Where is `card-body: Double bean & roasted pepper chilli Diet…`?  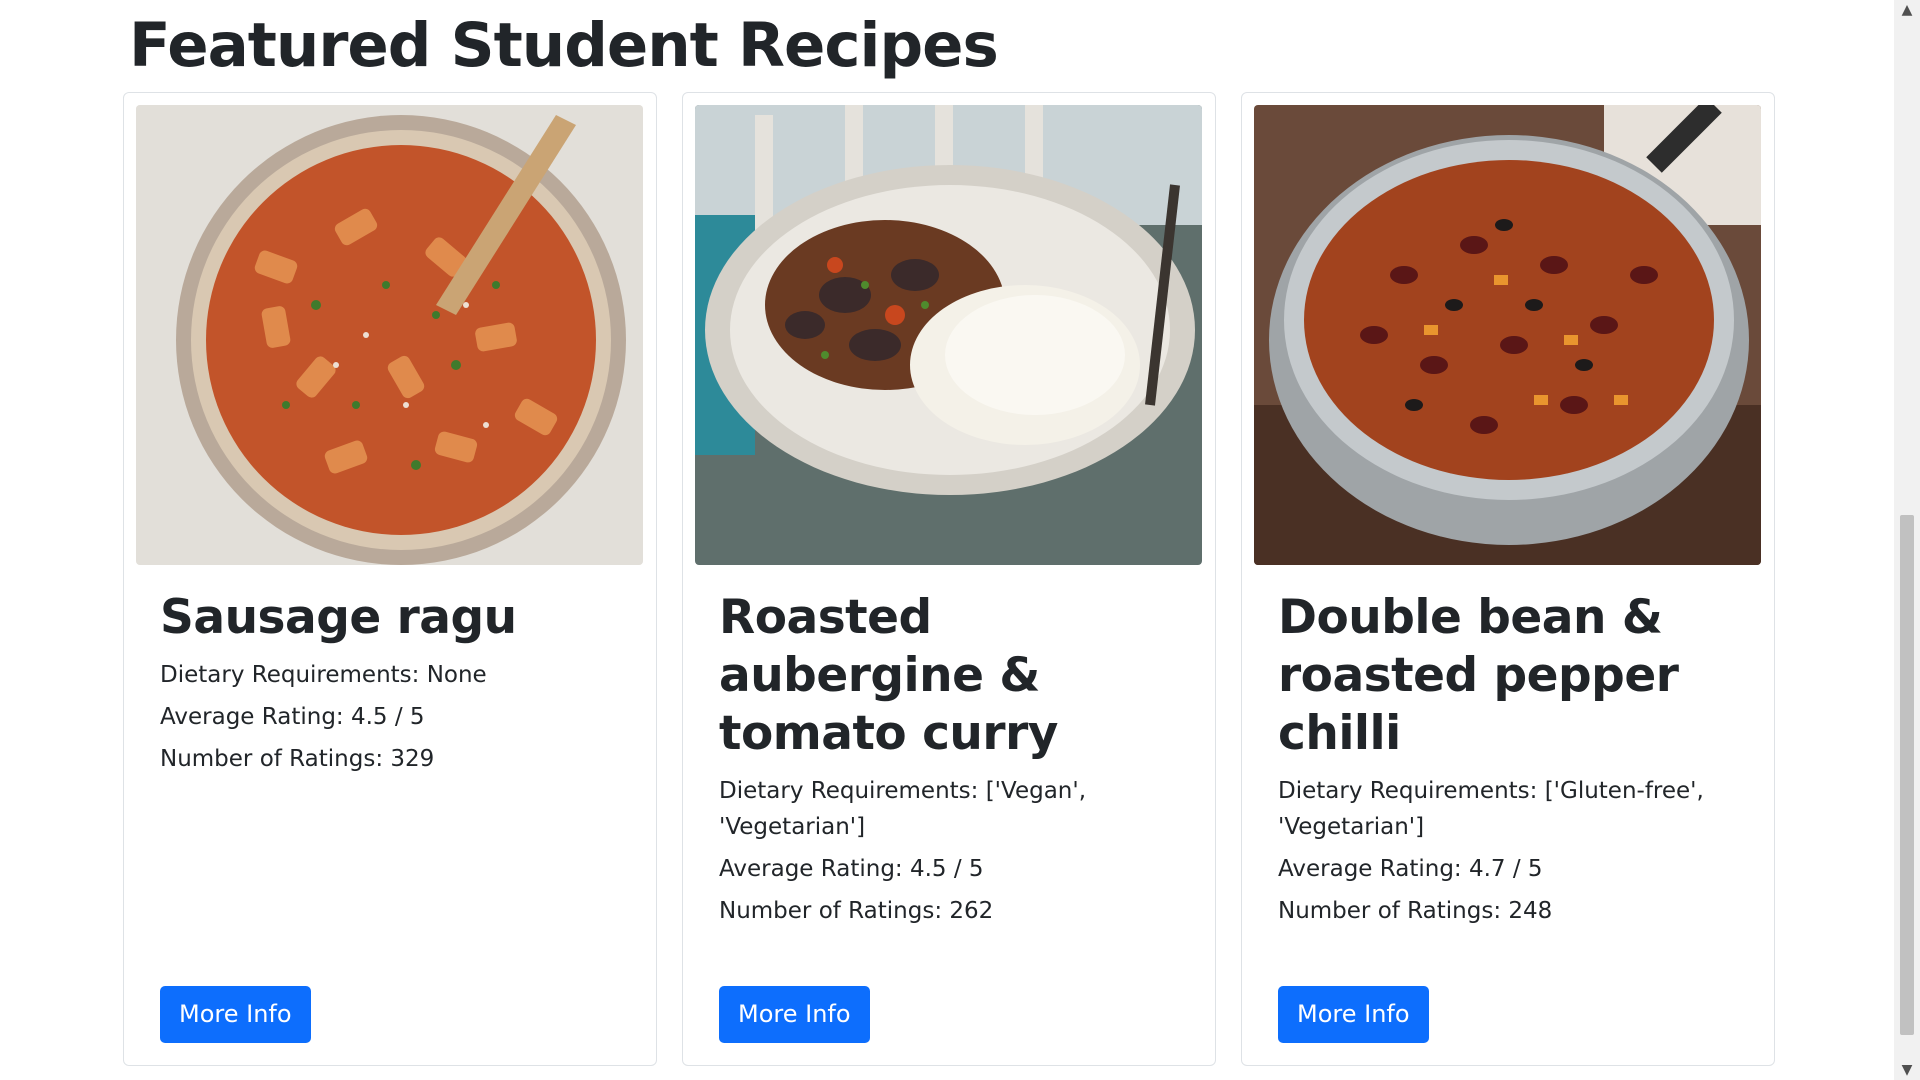
card-body: Double bean & roasted pepper chilli Diet… is located at coordinates (1508, 747).